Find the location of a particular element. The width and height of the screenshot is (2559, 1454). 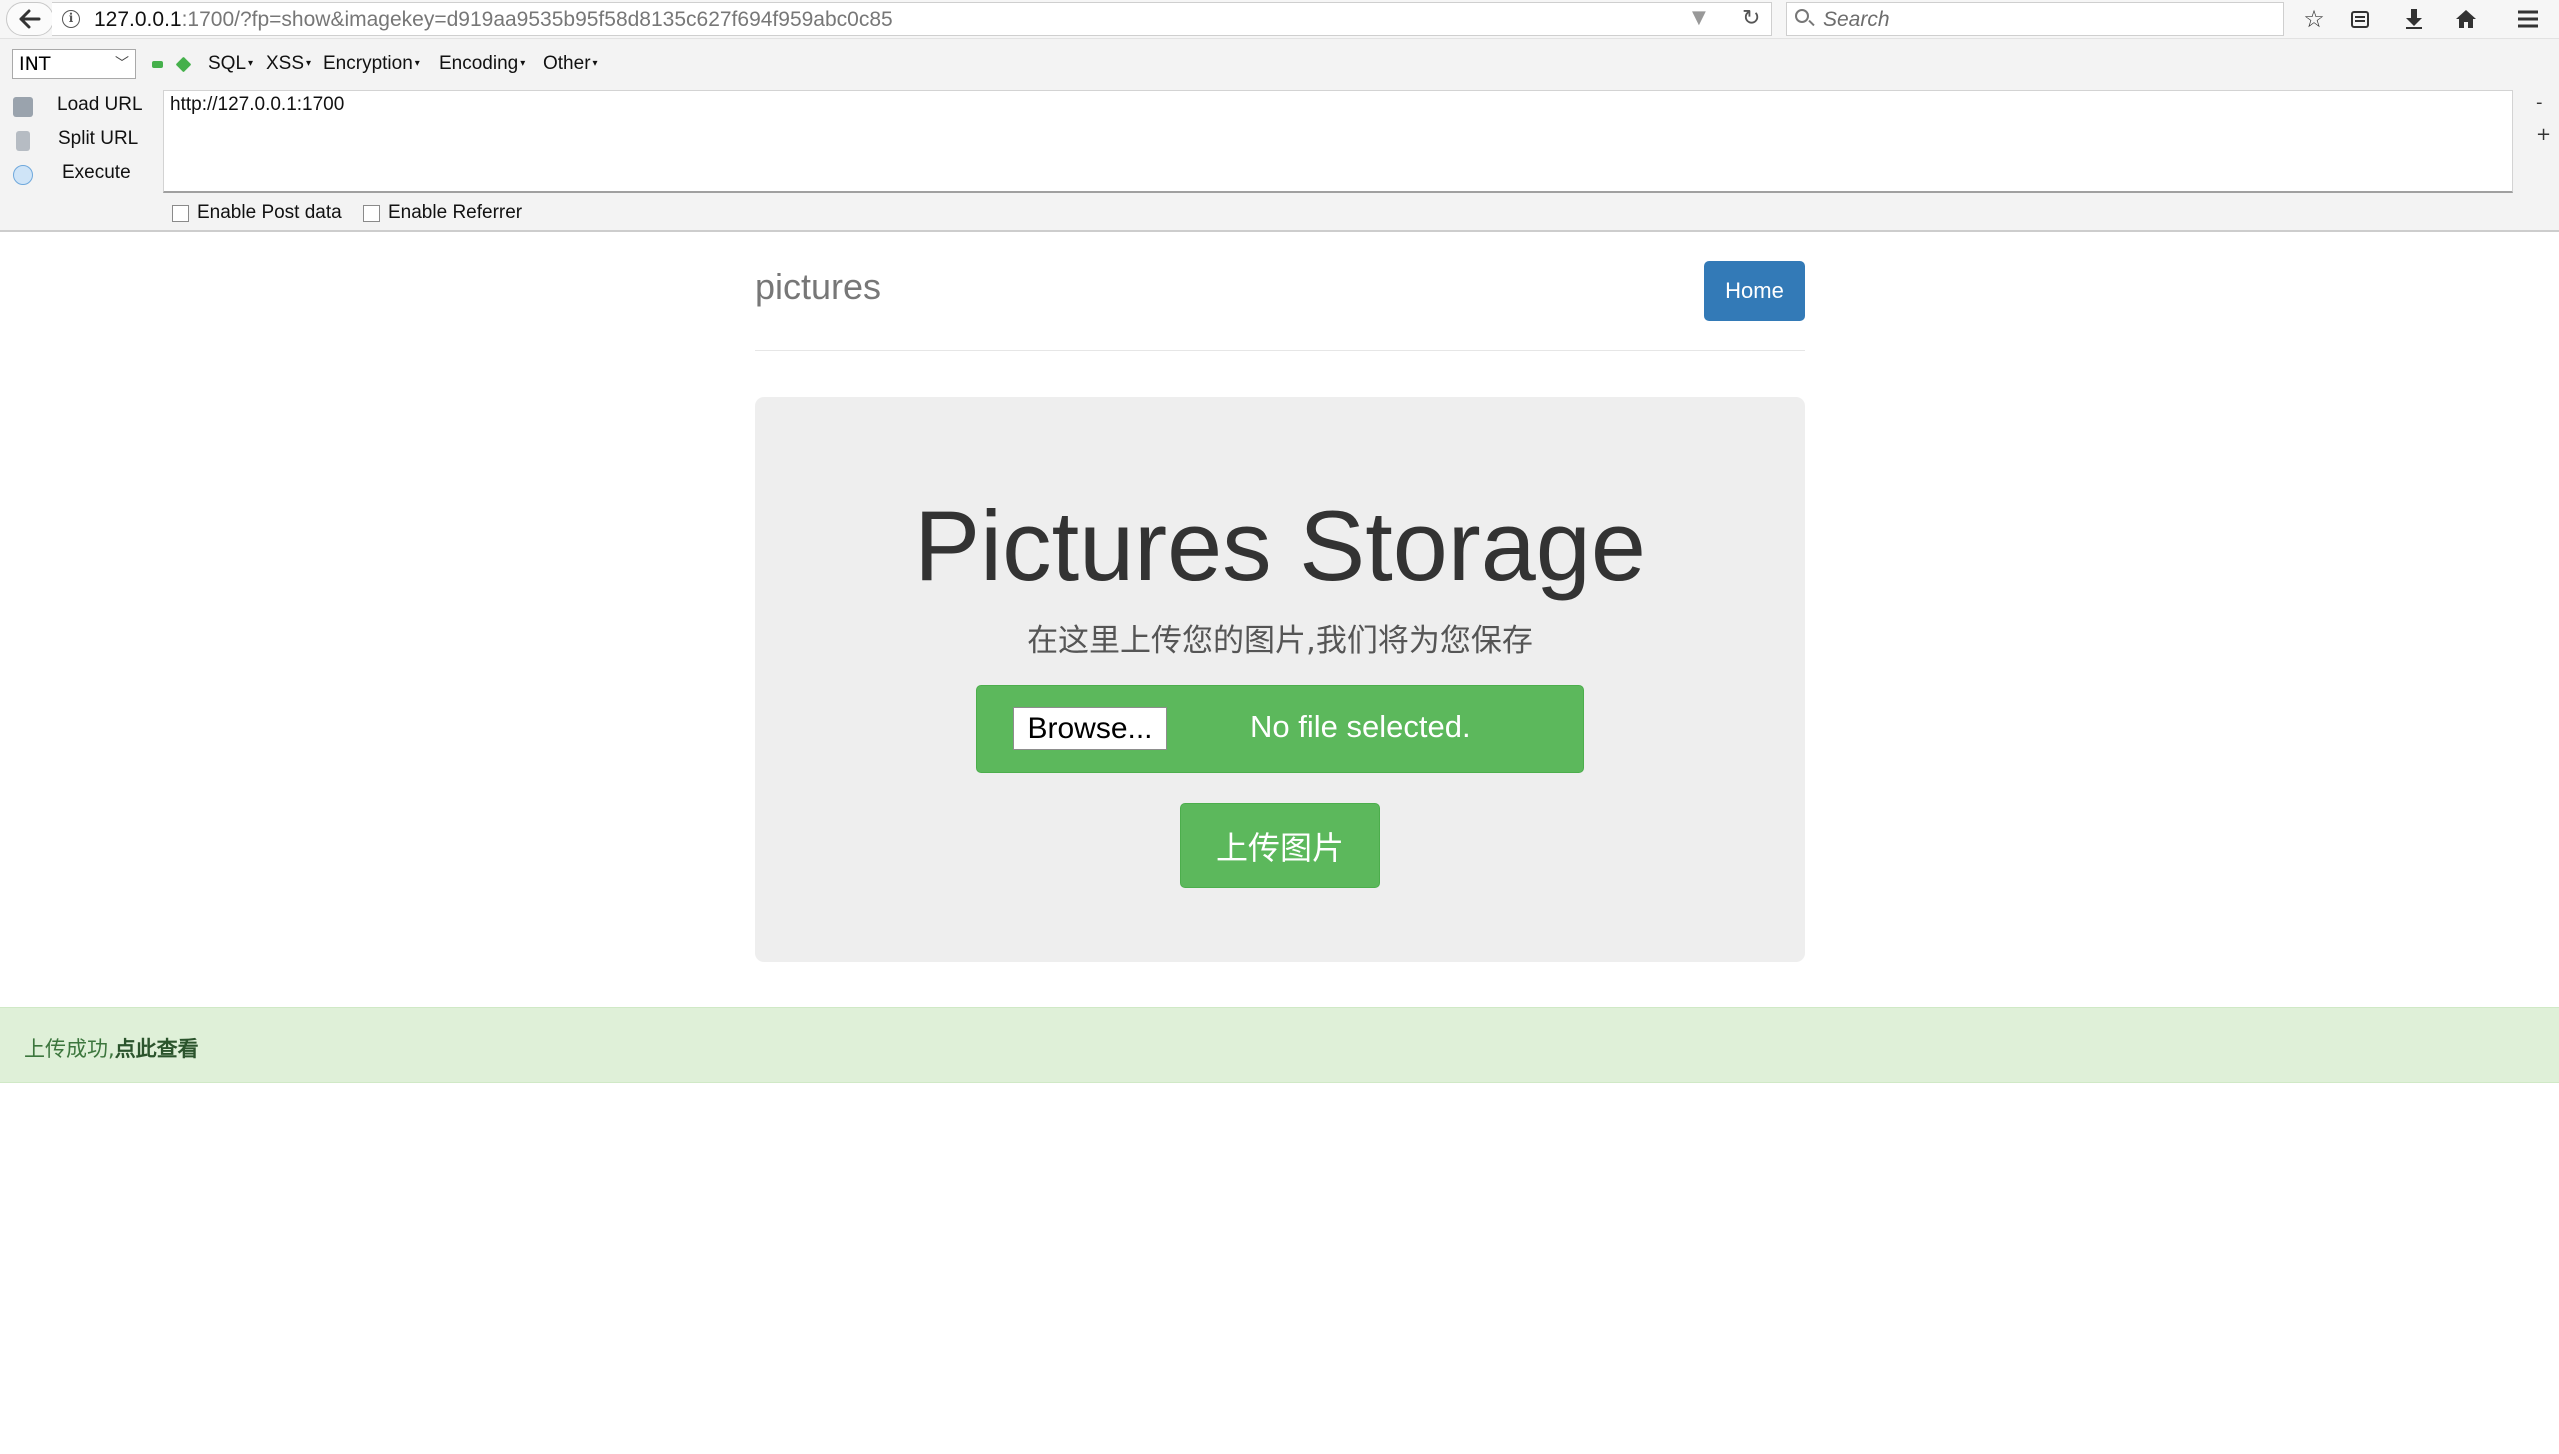

menu-encoding: Encoding ▾ is located at coordinates (482, 64).